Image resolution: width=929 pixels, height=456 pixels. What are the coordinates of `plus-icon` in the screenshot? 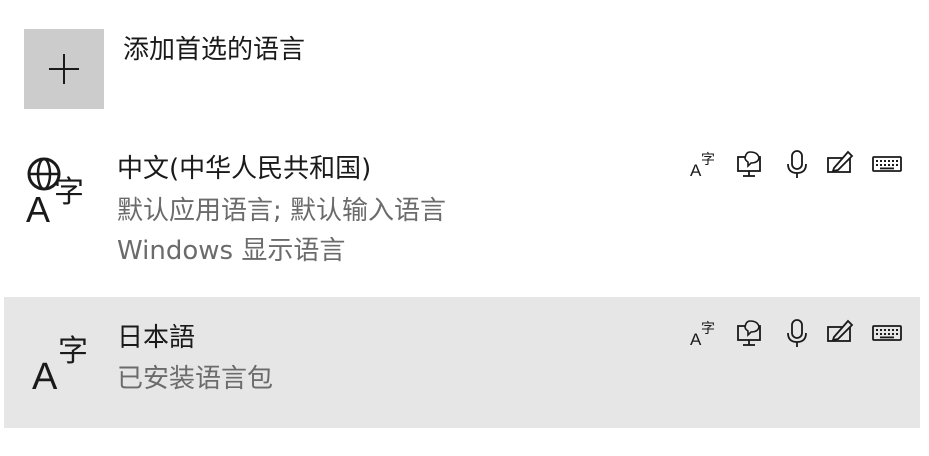 It's located at (64, 69).